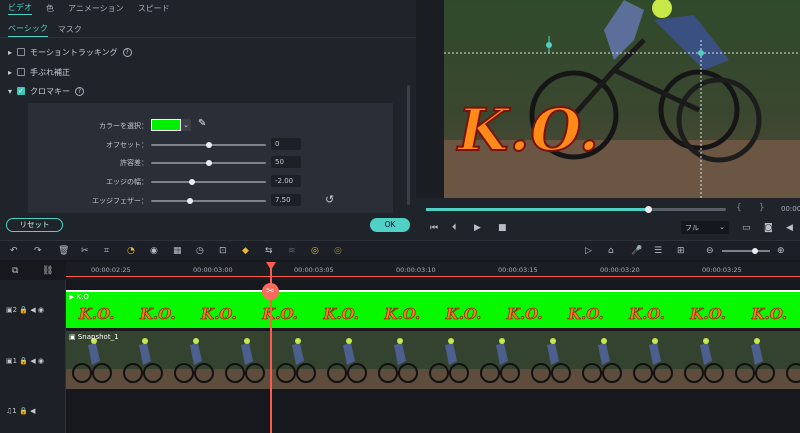 The width and height of the screenshot is (800, 433). I want to click on stabilize-icon: ◎, so click(315, 251).